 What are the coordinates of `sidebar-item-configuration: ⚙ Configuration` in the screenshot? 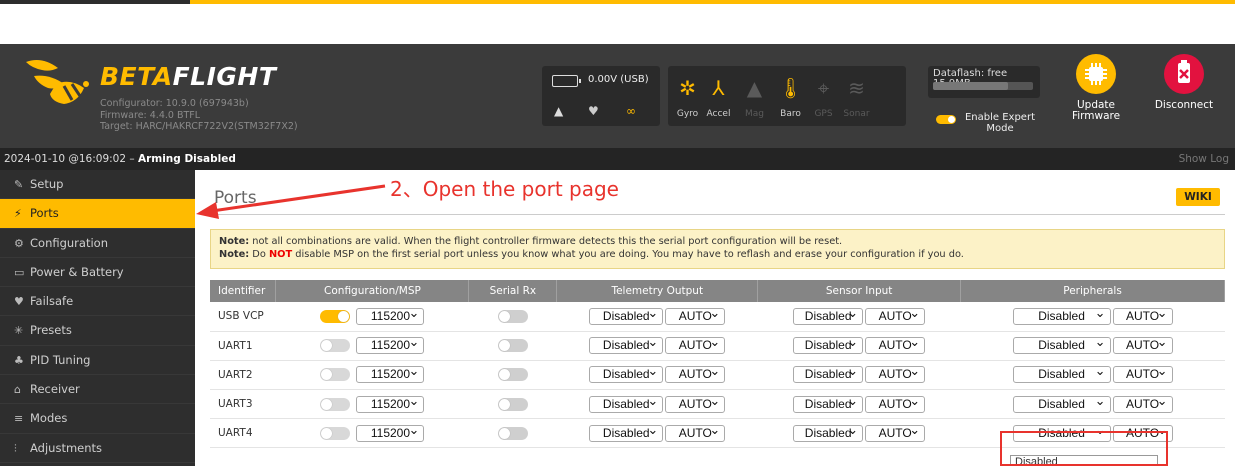 It's located at (97, 243).